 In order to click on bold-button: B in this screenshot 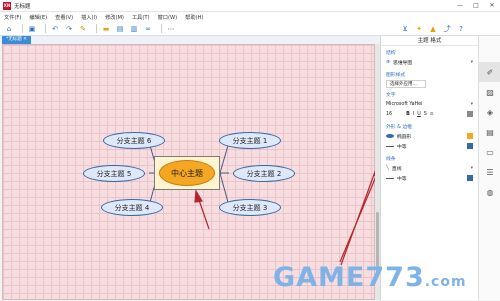, I will do `click(408, 114)`.